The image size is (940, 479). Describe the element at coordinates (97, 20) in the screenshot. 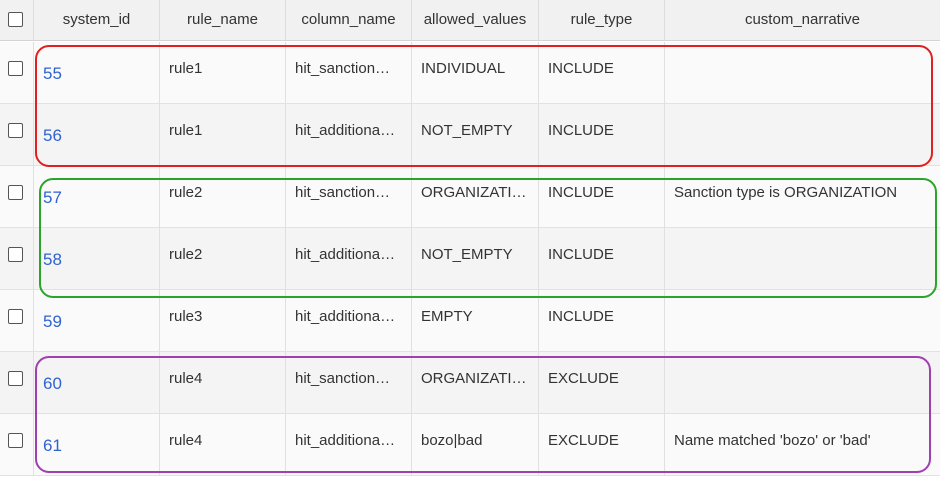

I see `header-system-id: system_id` at that location.